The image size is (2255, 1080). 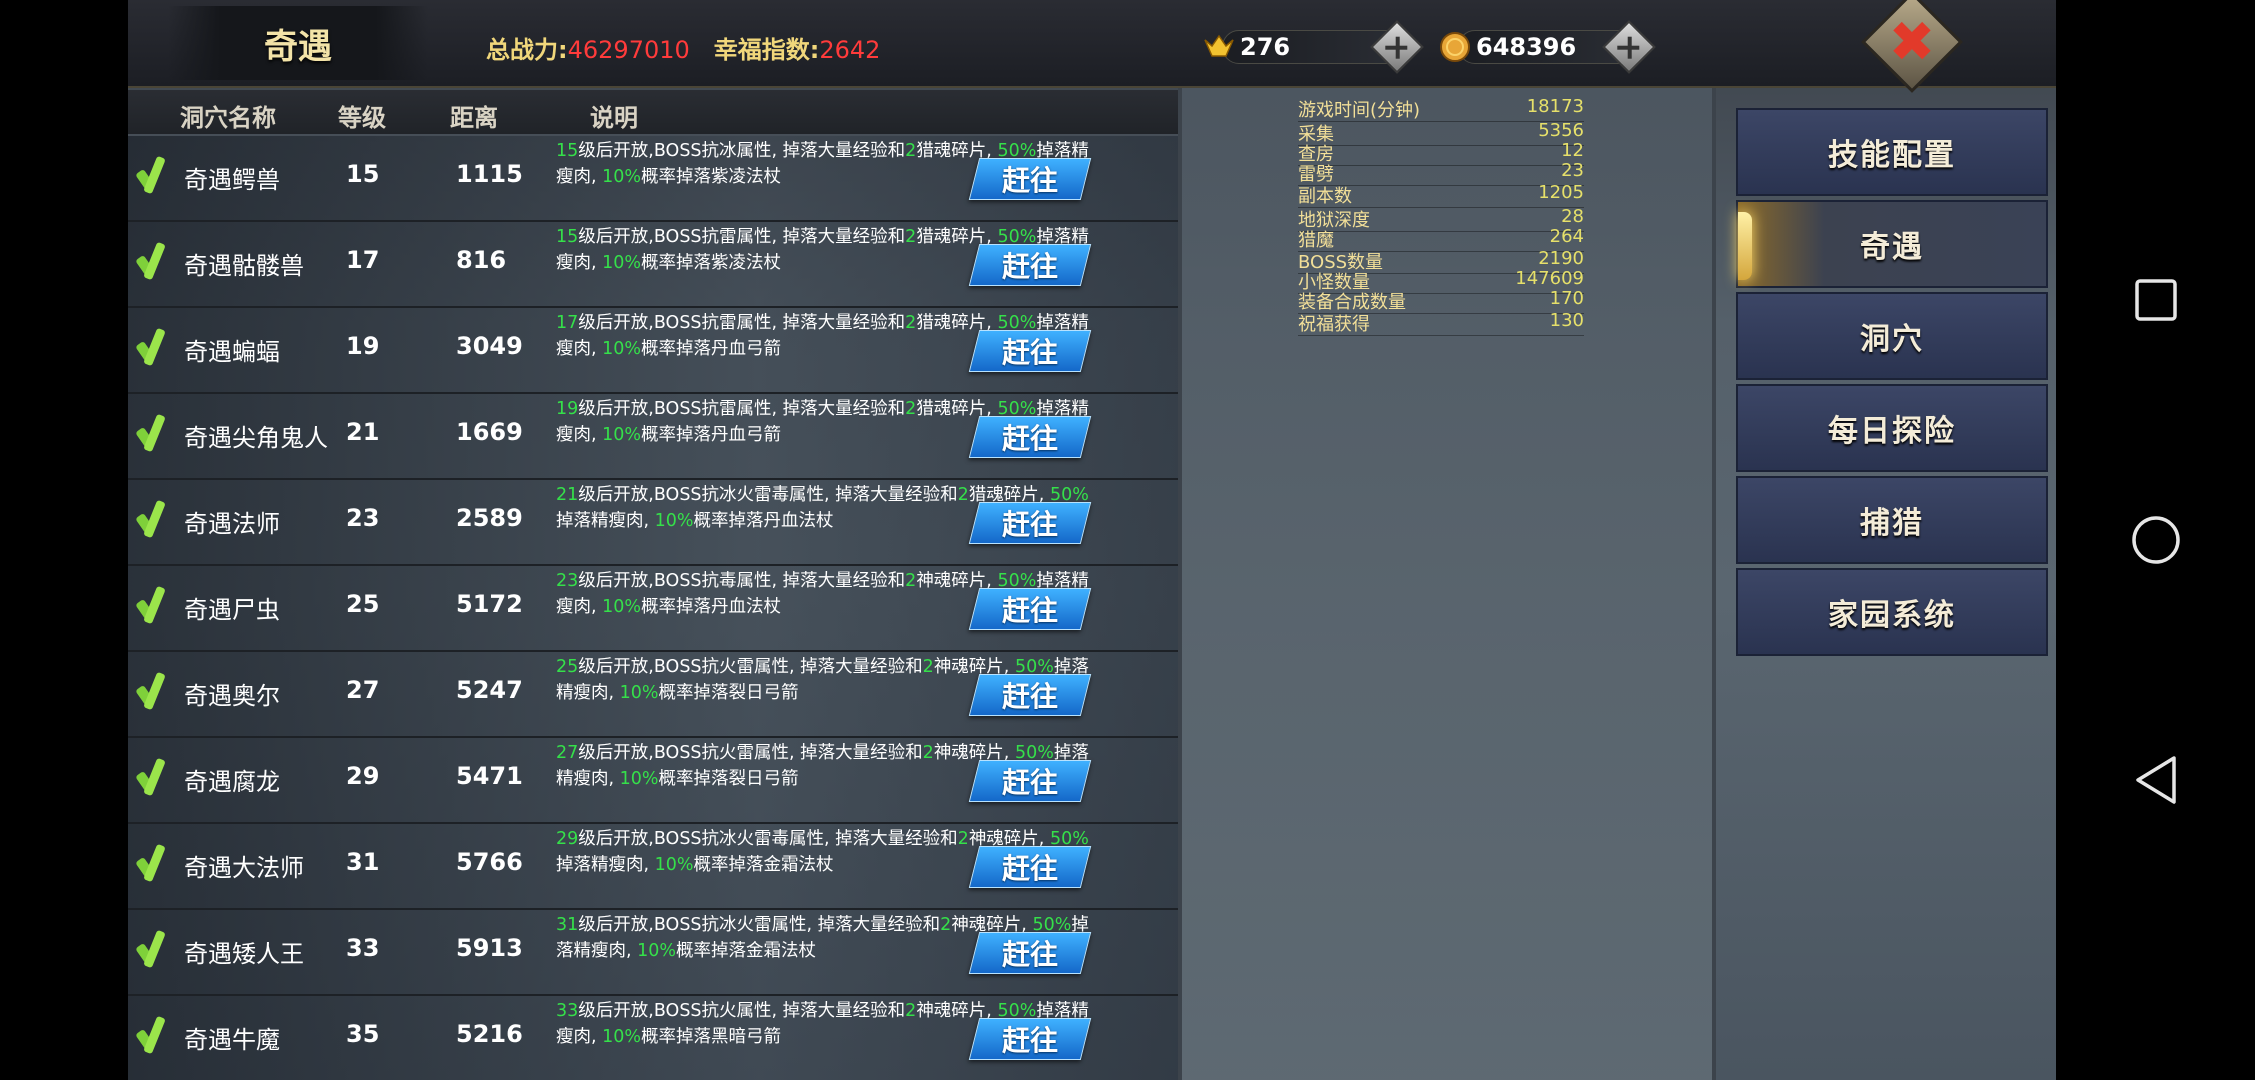 I want to click on description-text: 级后开放,BOSS抗火雷属性, 掉落大量经验和, so click(x=750, y=667).